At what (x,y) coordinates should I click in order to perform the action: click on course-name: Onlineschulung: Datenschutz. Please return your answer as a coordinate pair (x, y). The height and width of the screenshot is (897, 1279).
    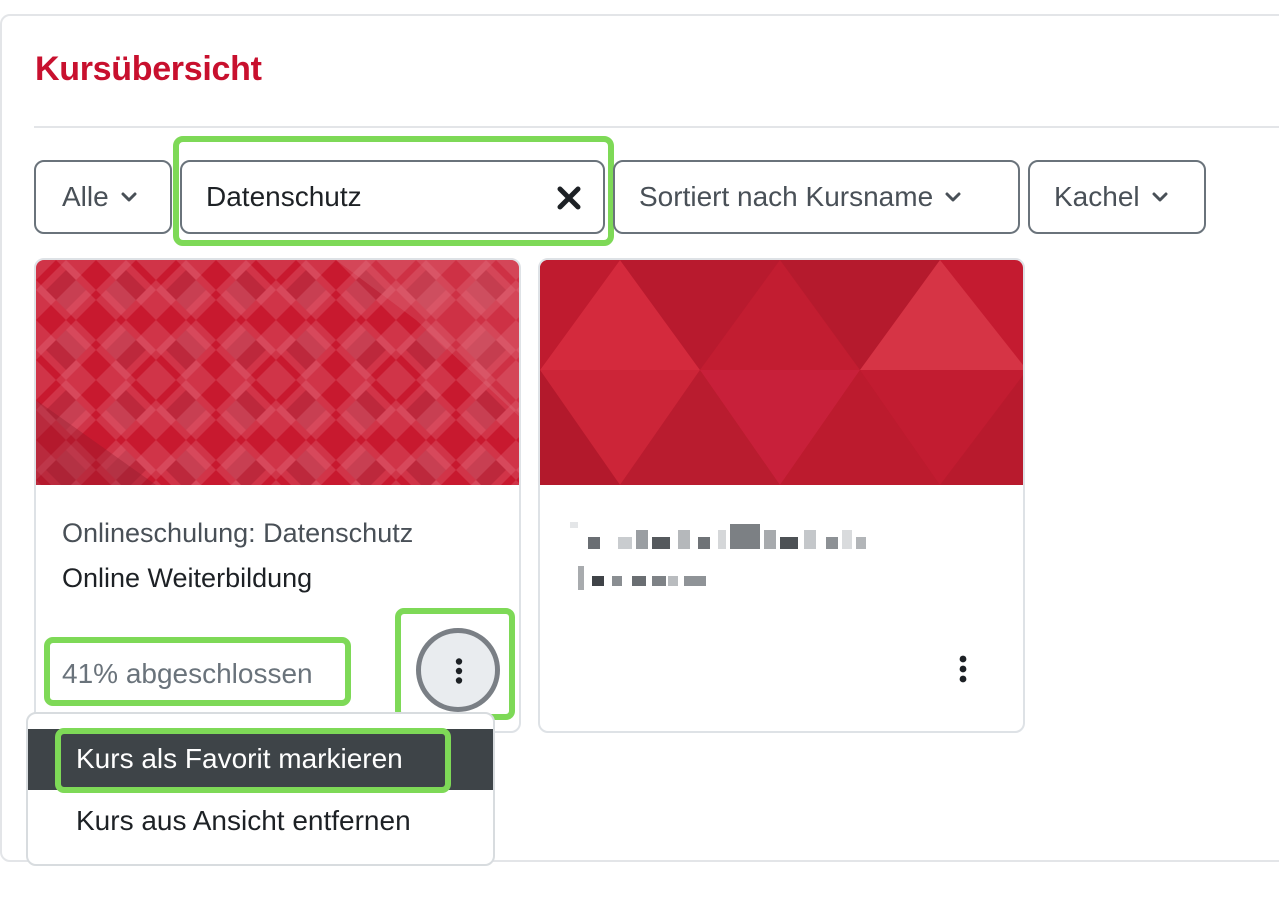
    Looking at the image, I should click on (237, 533).